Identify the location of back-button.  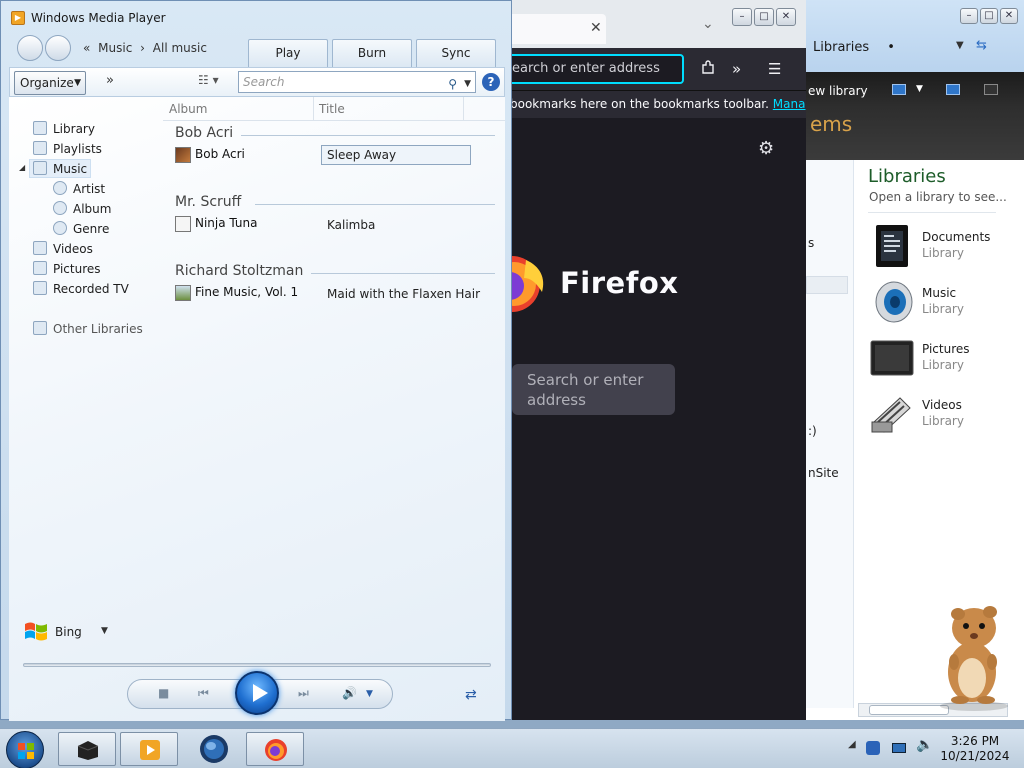
(30, 48).